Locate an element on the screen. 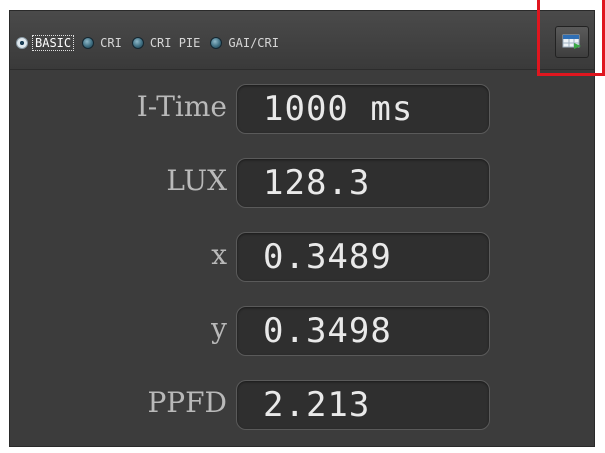  mode-radio-label: GAI/CRI is located at coordinates (253, 43).